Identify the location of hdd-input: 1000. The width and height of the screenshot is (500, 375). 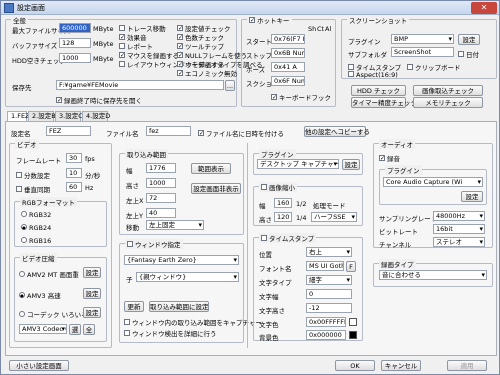
(75, 58).